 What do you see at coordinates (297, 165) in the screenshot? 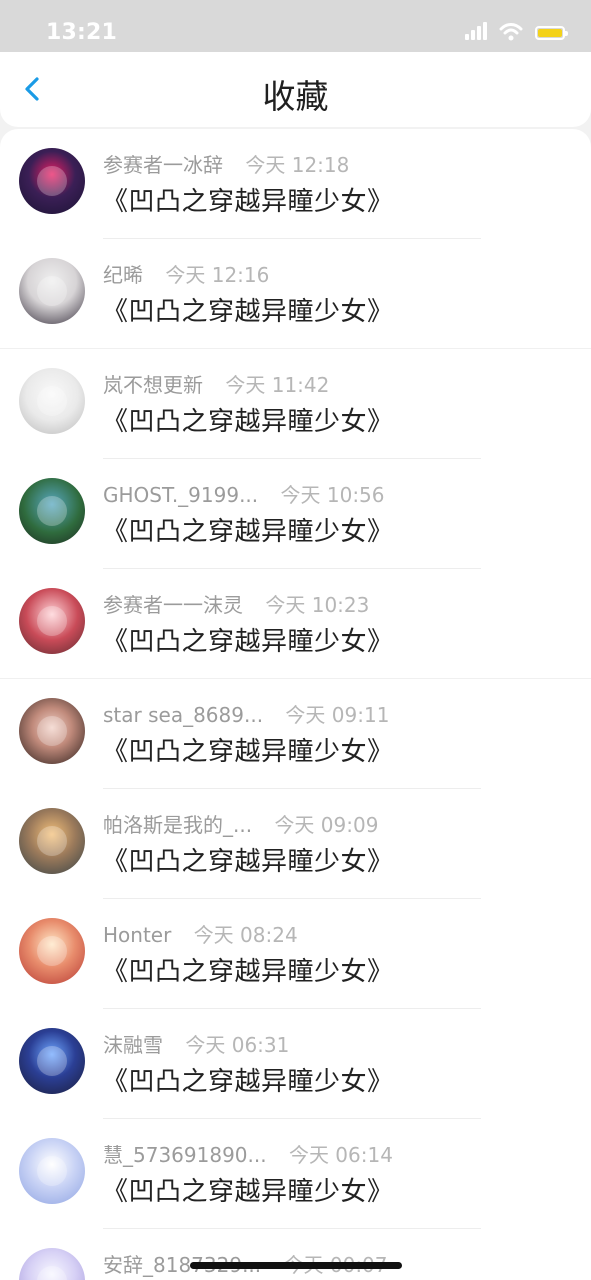
I see `item-time: 今天 12:18` at bounding box center [297, 165].